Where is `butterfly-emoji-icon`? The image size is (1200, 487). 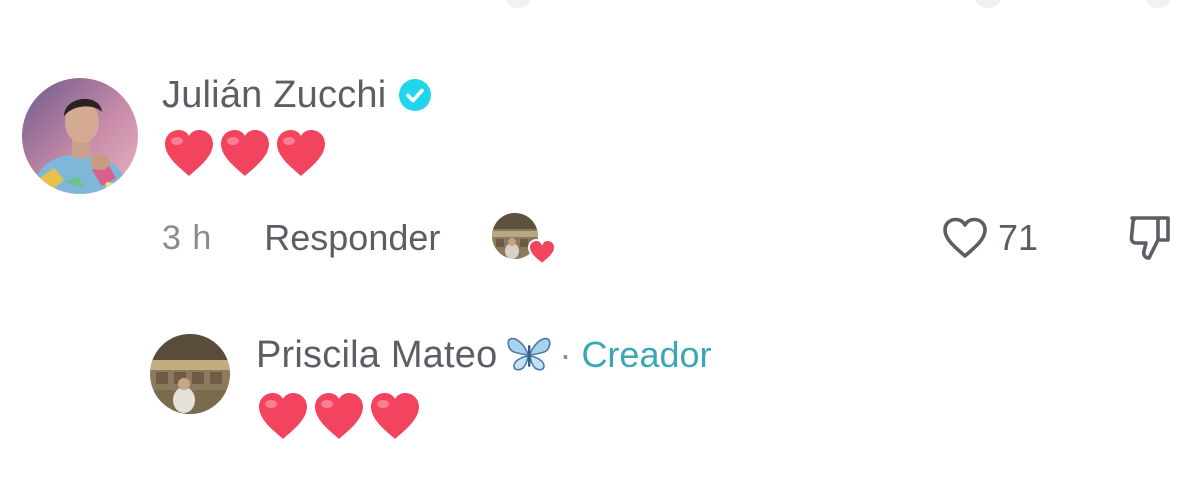 butterfly-emoji-icon is located at coordinates (529, 354).